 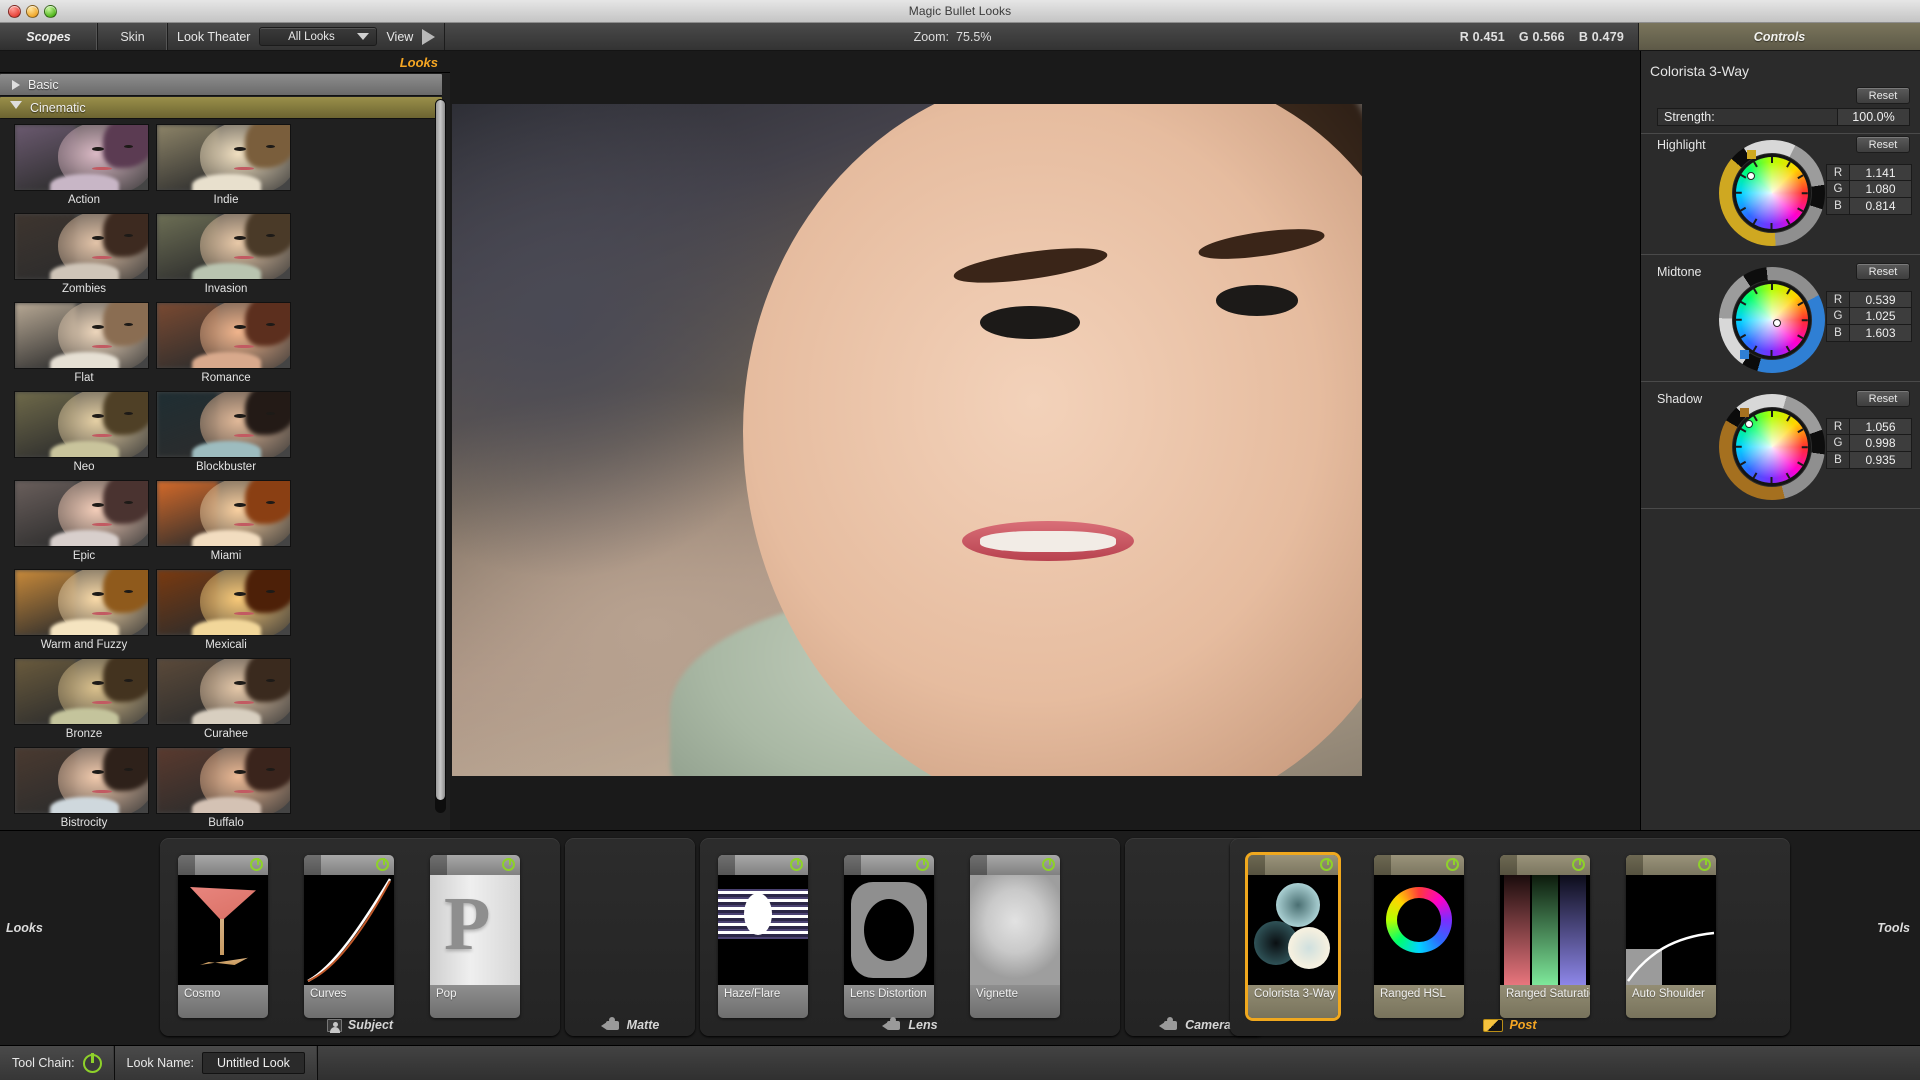 What do you see at coordinates (226, 434) in the screenshot?
I see `look-thumbnail: Blockbuster` at bounding box center [226, 434].